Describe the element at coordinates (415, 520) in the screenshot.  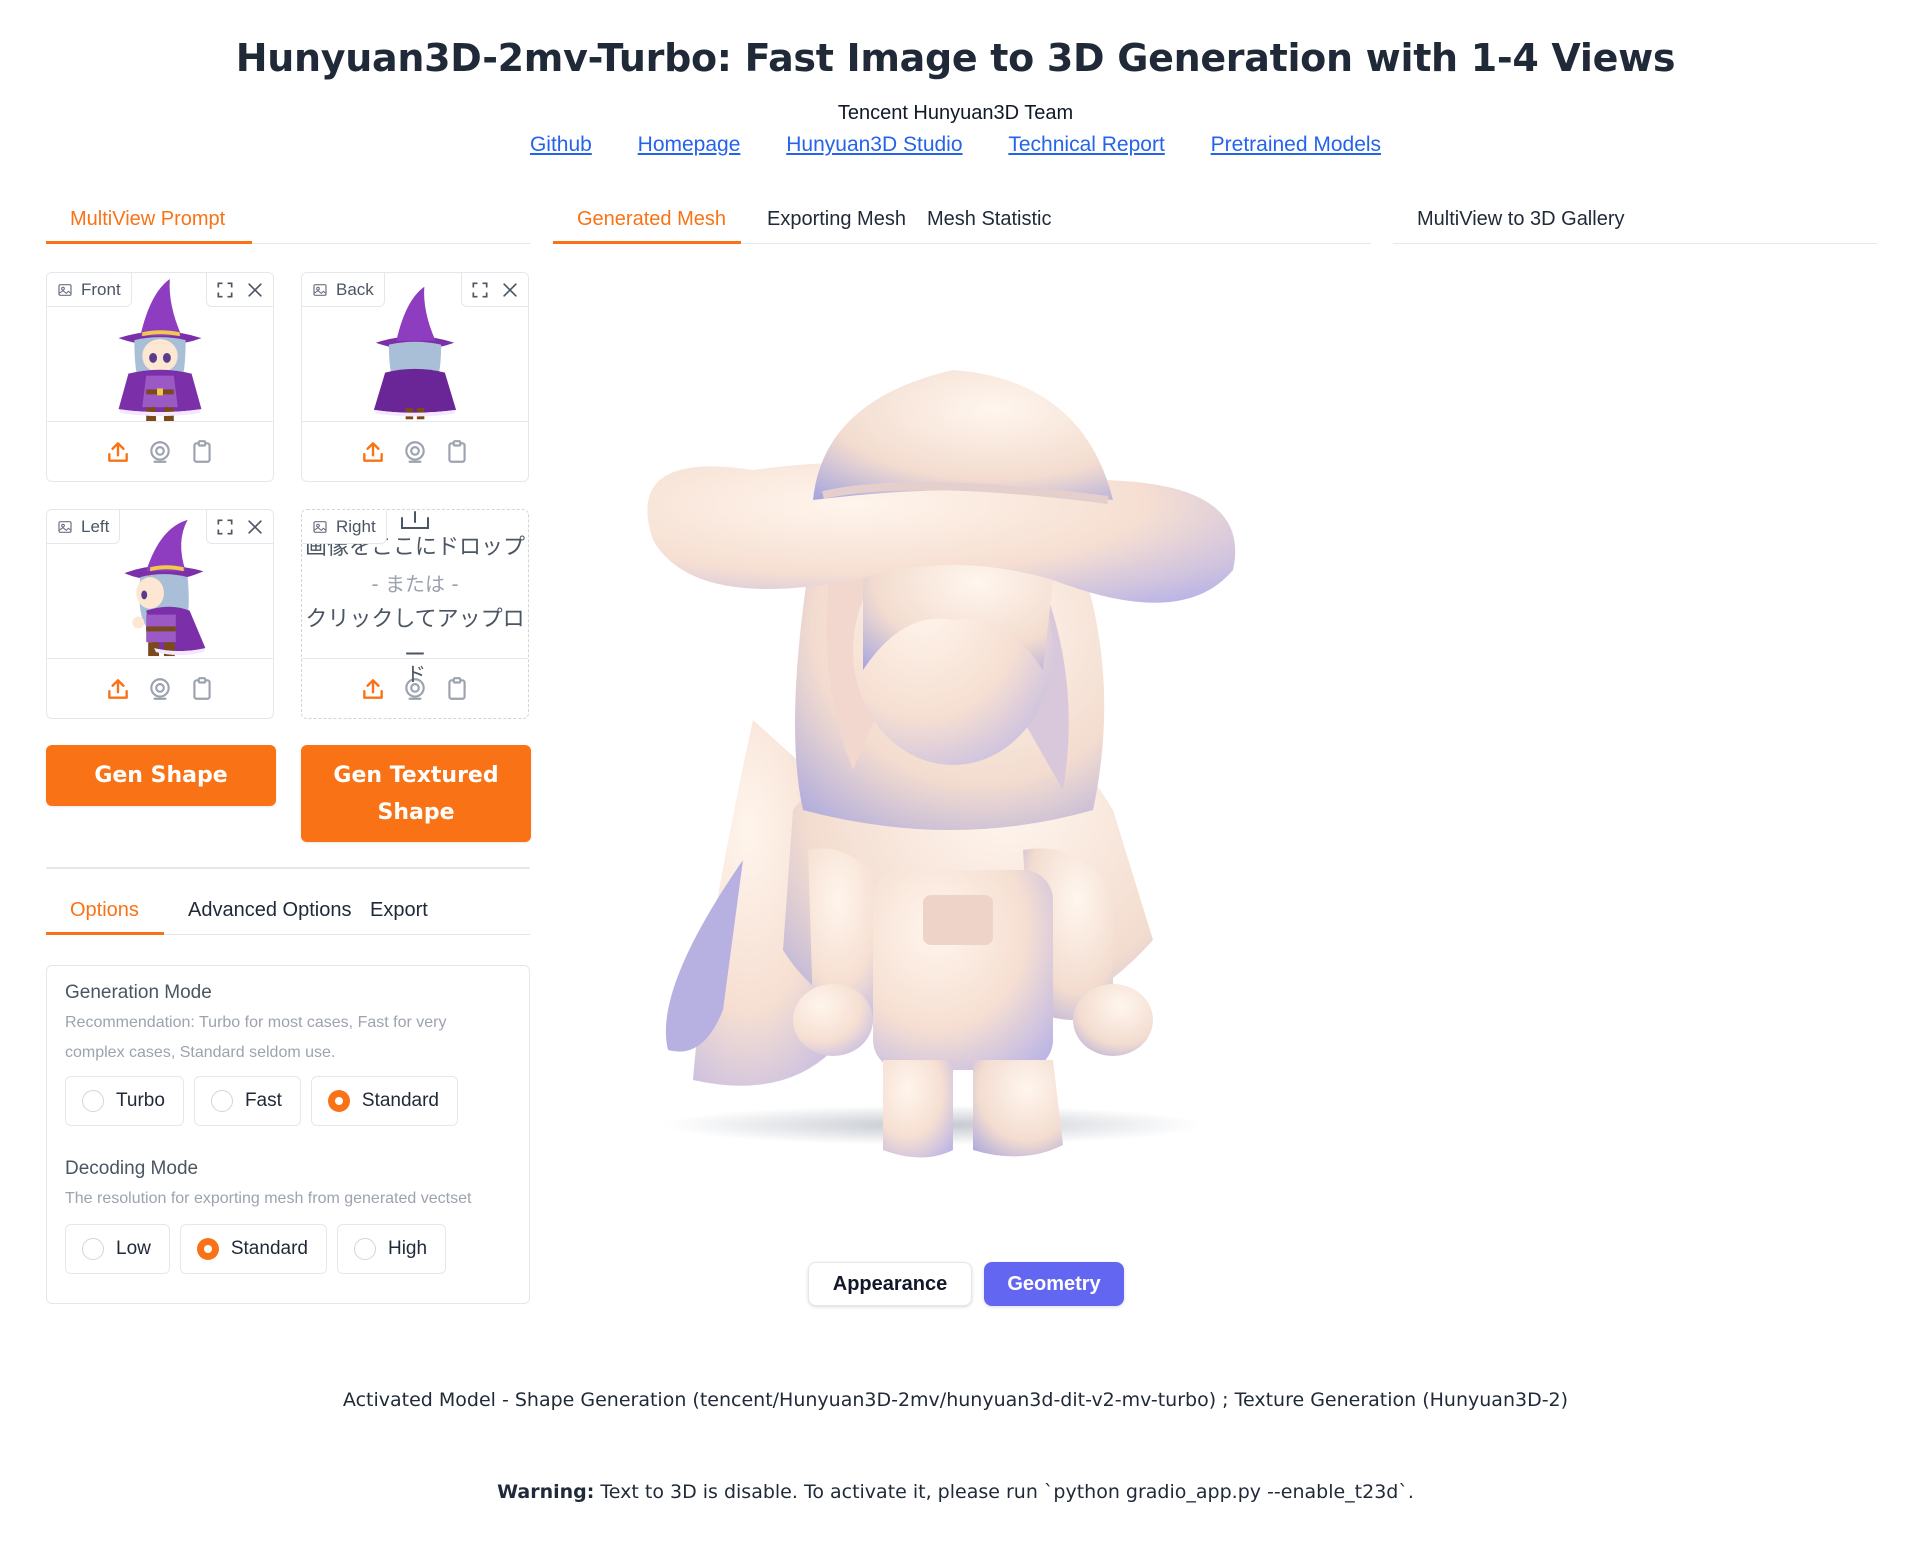
I see `upload-tray-icon` at that location.